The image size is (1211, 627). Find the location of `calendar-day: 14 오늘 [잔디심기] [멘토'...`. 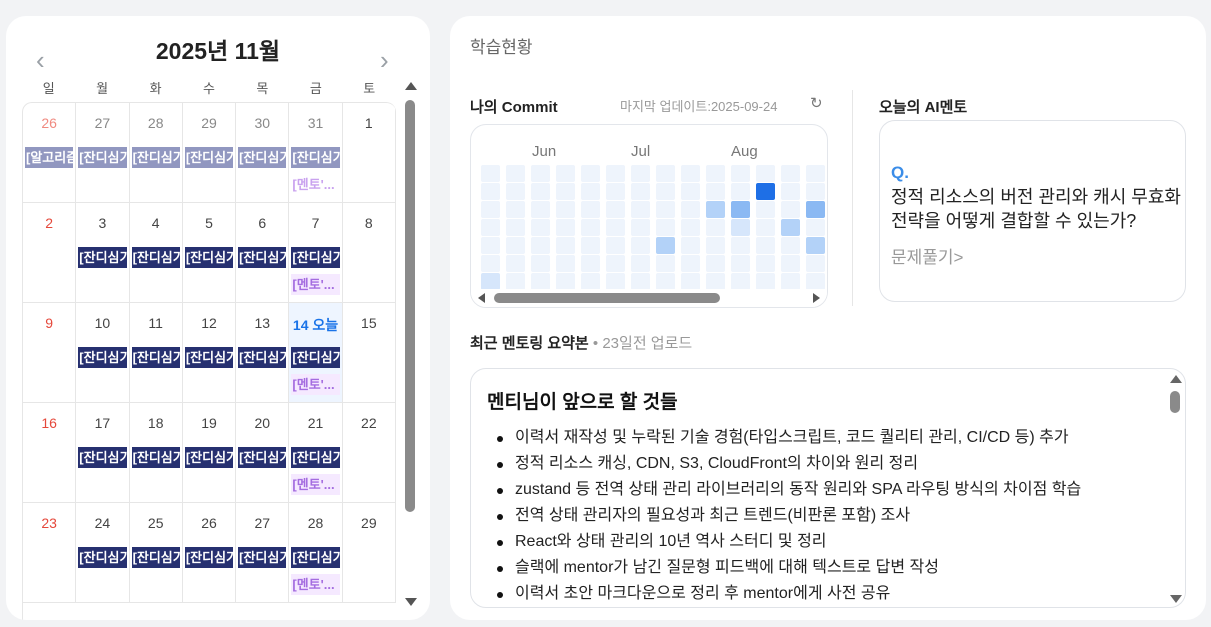

calendar-day: 14 오늘 [잔디심기] [멘토'... is located at coordinates (316, 353).